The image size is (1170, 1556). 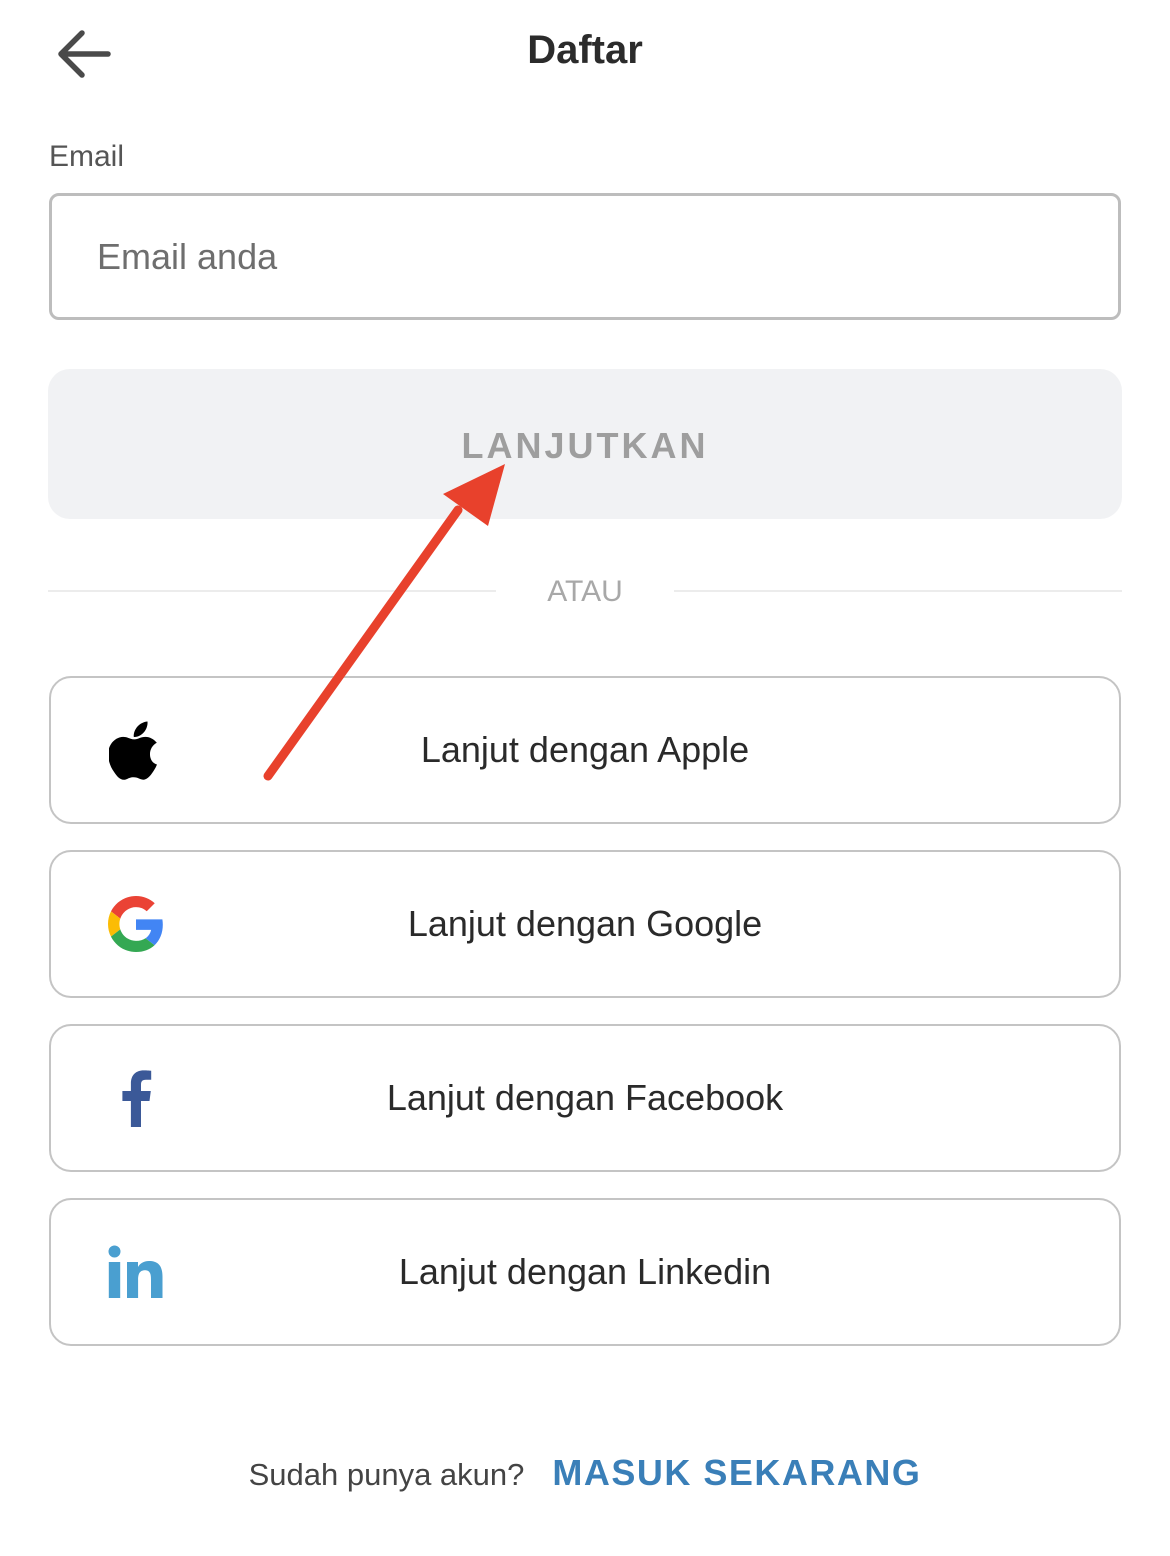 I want to click on email-label: Email, so click(x=87, y=156).